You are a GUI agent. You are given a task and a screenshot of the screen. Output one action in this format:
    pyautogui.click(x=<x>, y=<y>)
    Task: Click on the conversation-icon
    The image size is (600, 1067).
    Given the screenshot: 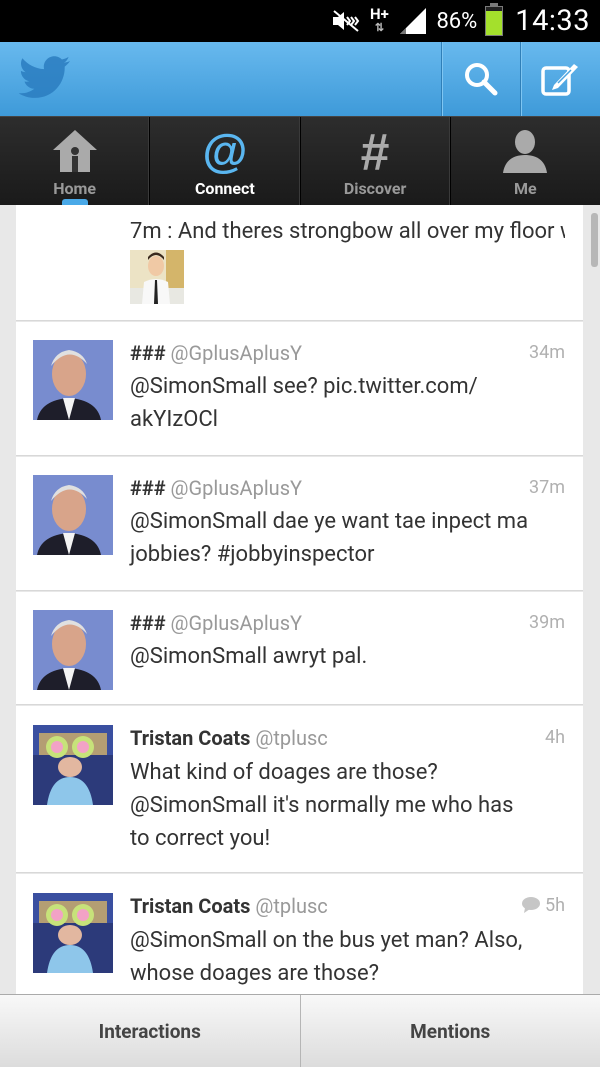 What is the action you would take?
    pyautogui.click(x=530, y=905)
    